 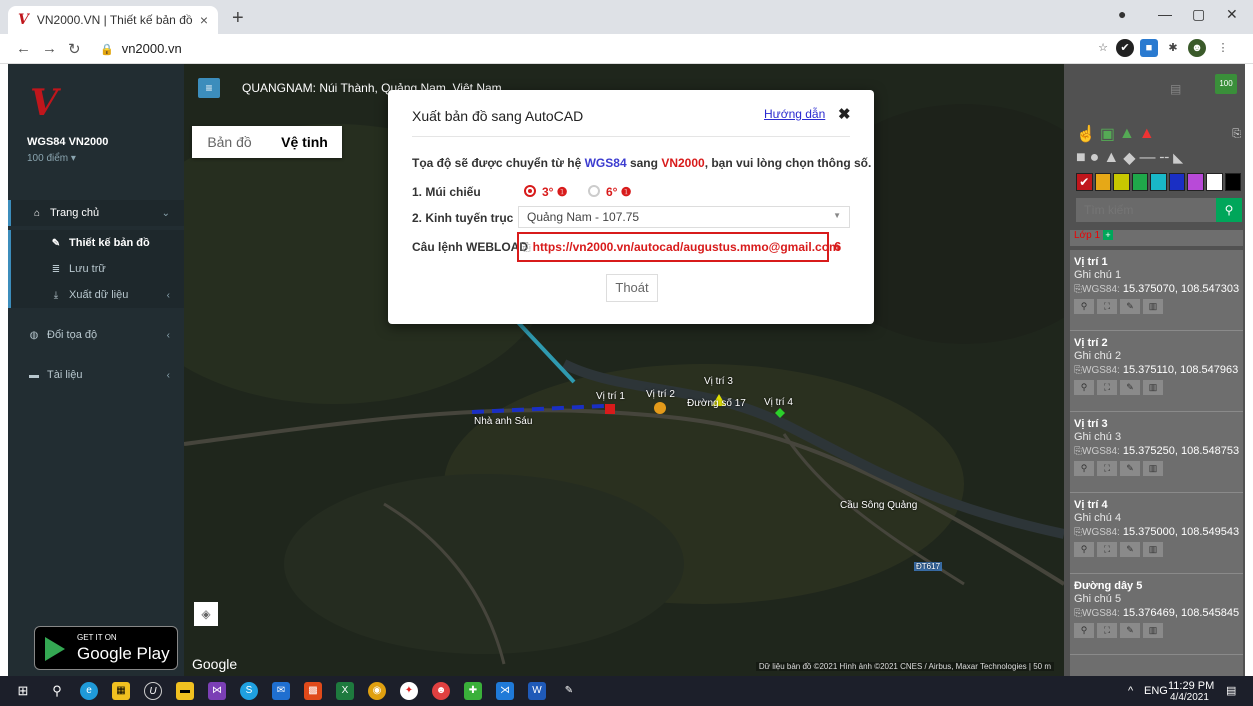 I want to click on color-swatch-cyan, so click(x=1158, y=182).